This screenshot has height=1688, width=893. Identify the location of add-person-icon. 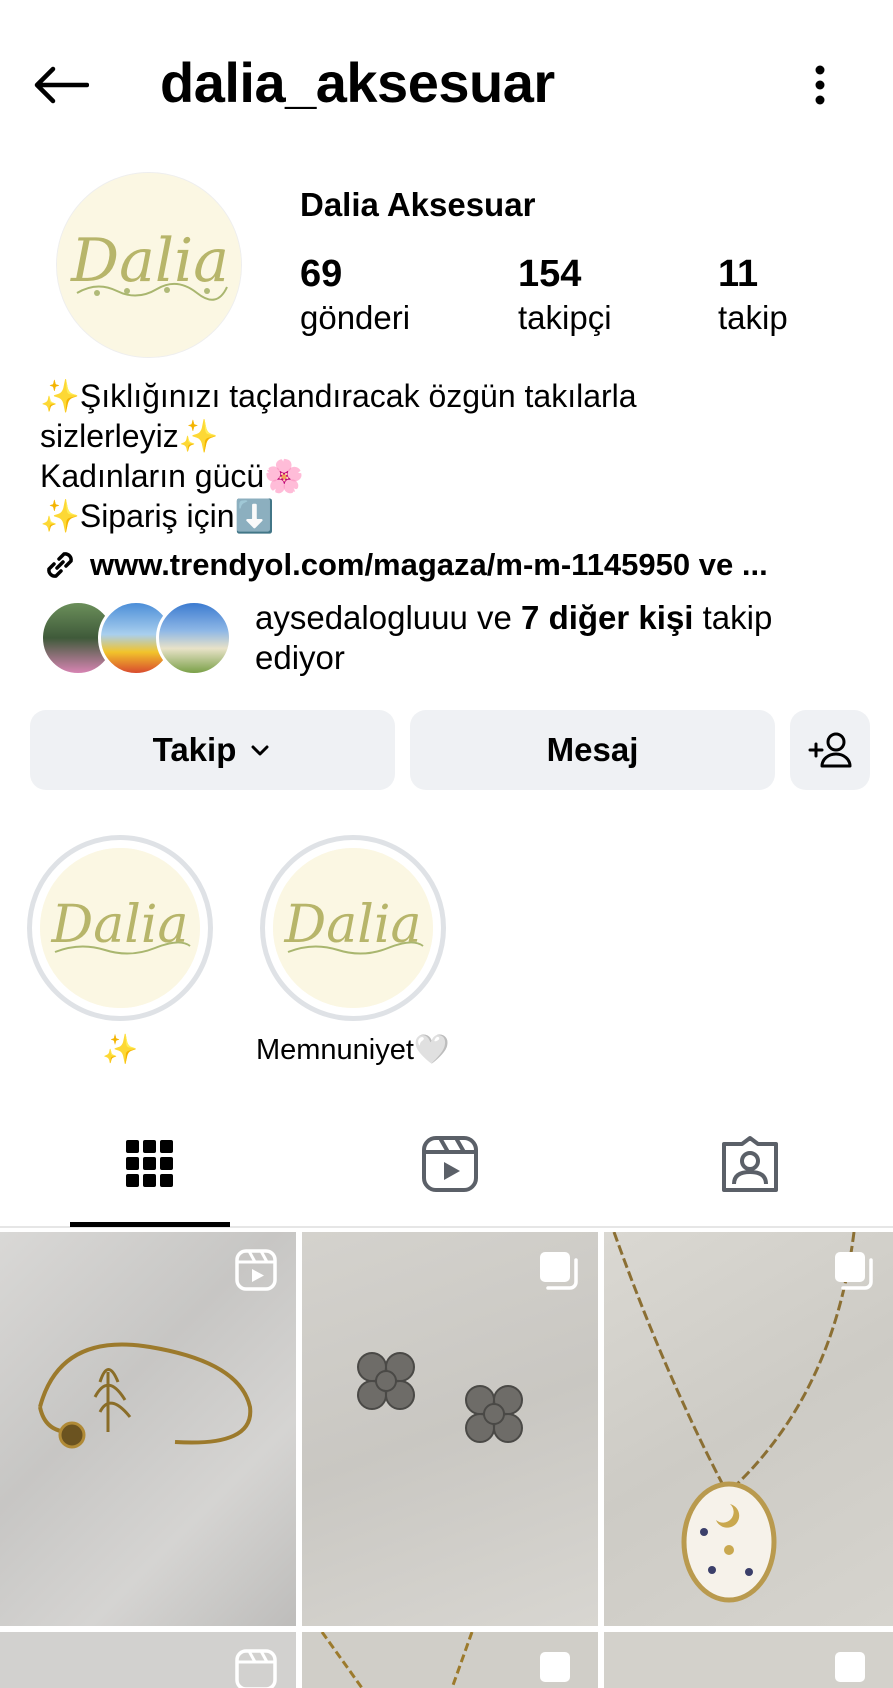
(830, 750).